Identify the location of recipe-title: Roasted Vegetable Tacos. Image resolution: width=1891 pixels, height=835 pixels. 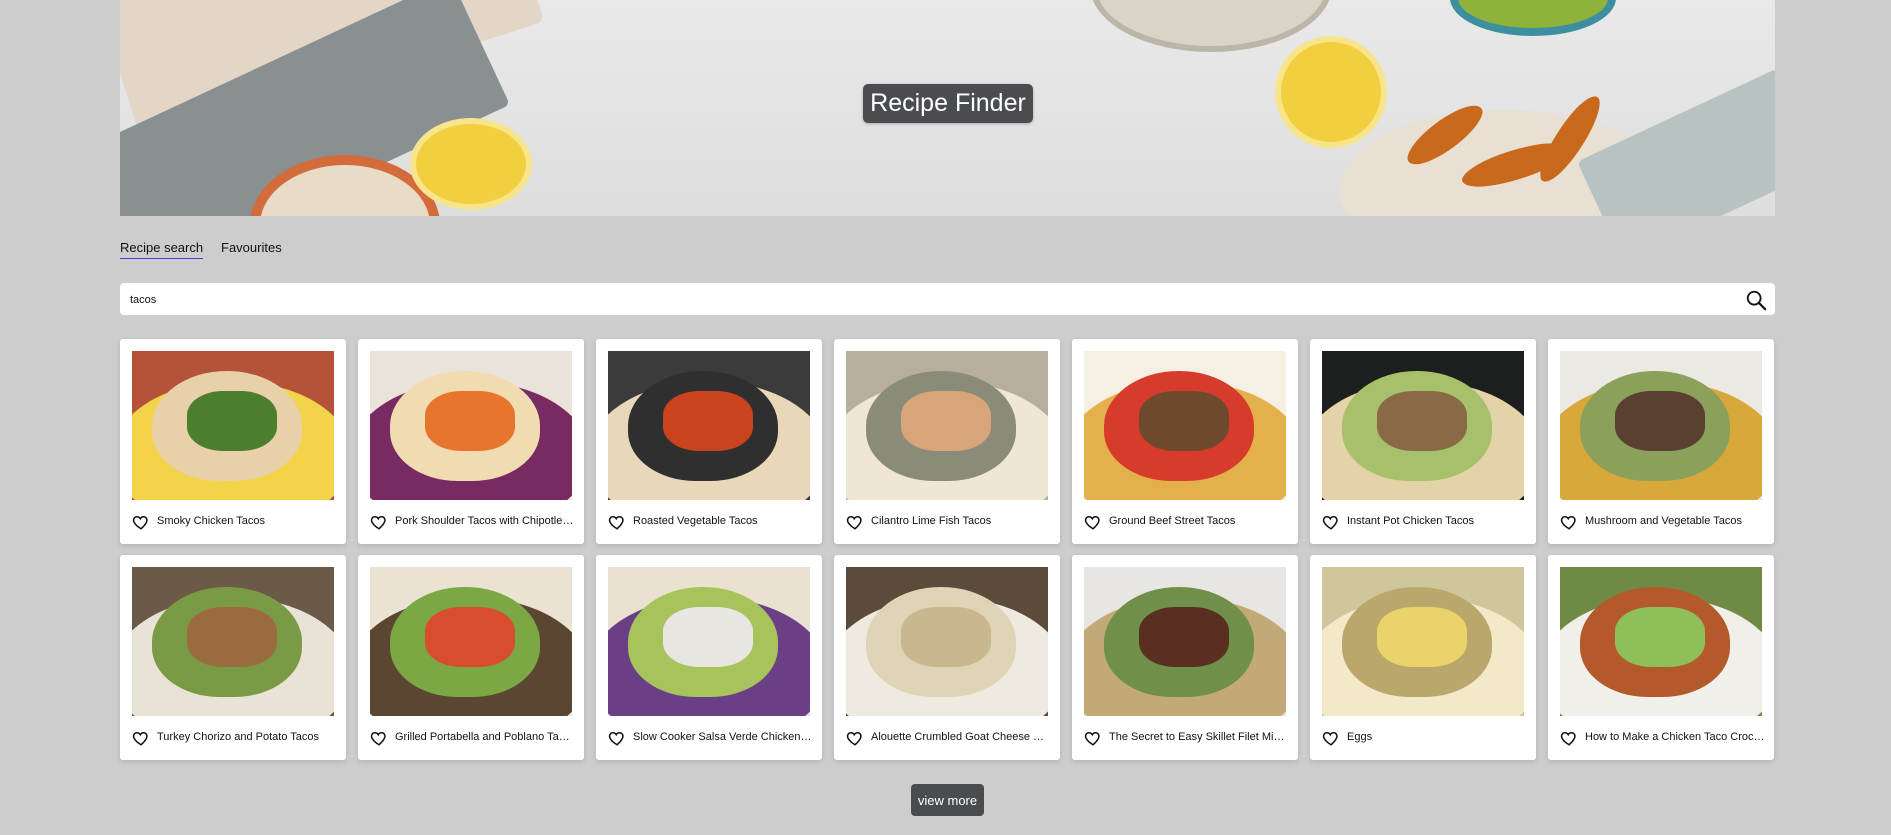
(723, 521).